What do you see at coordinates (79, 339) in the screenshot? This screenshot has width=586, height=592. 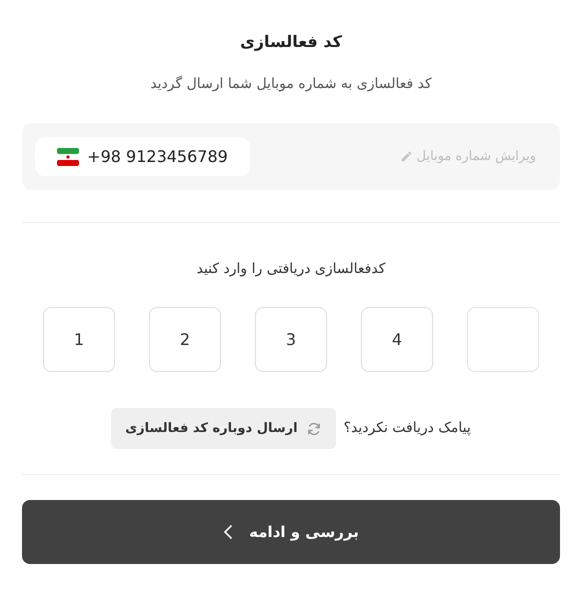 I see `code-digit-field: 1` at bounding box center [79, 339].